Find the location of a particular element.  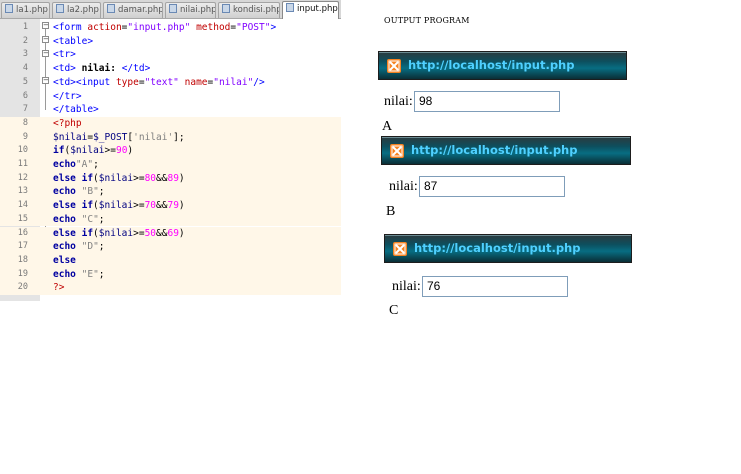

result-letter: B is located at coordinates (391, 211).